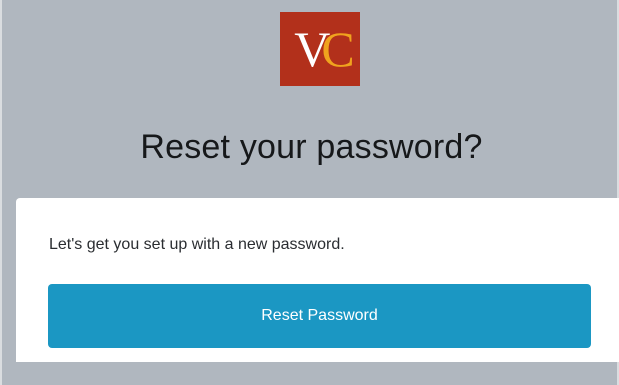 The image size is (619, 385). I want to click on reset-password-button: Reset Password, so click(319, 316).